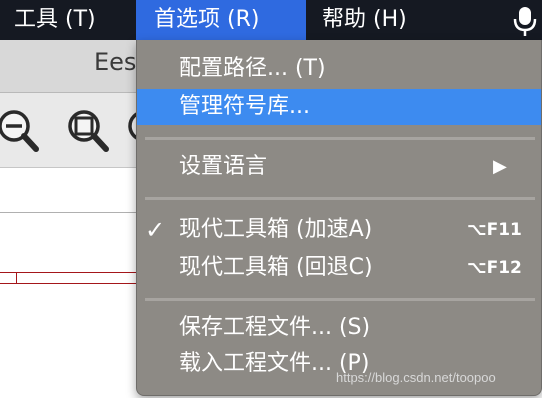  I want to click on window-title: Ees, so click(115, 62).